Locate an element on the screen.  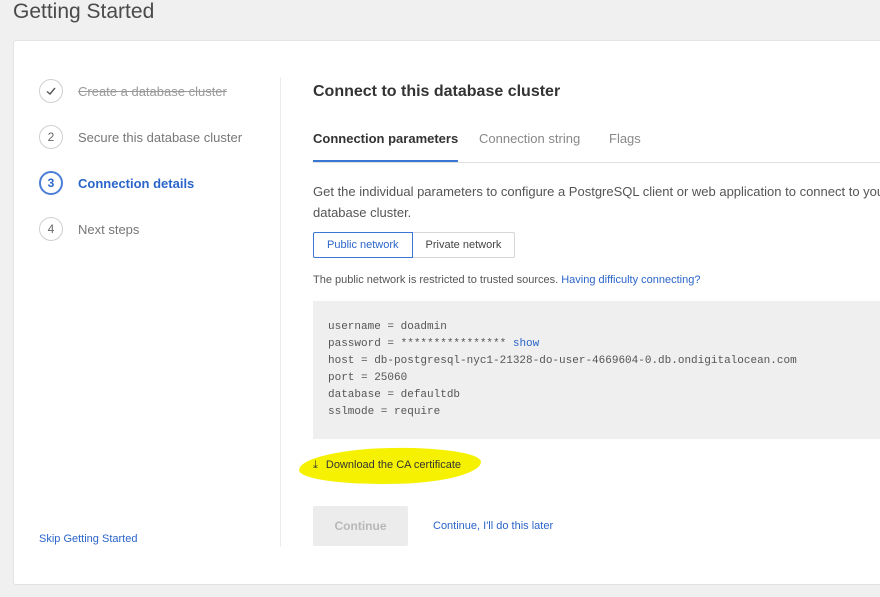
step-create-cluster: Create a database cluster is located at coordinates (133, 91).